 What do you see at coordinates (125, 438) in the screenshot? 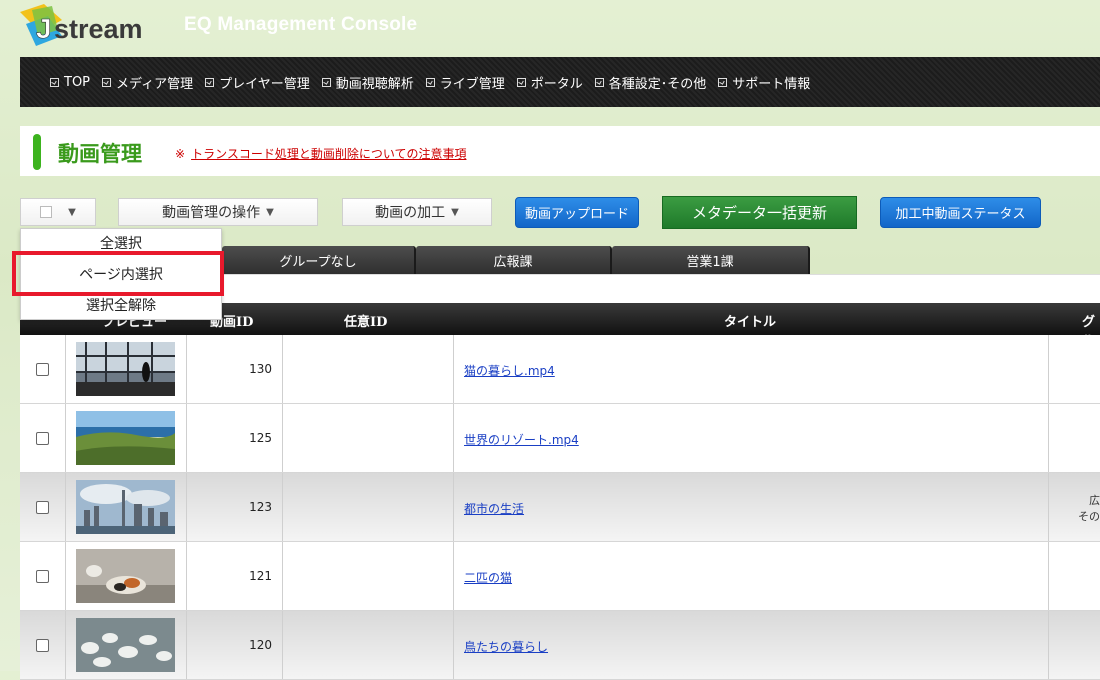
I see `coast-icon` at bounding box center [125, 438].